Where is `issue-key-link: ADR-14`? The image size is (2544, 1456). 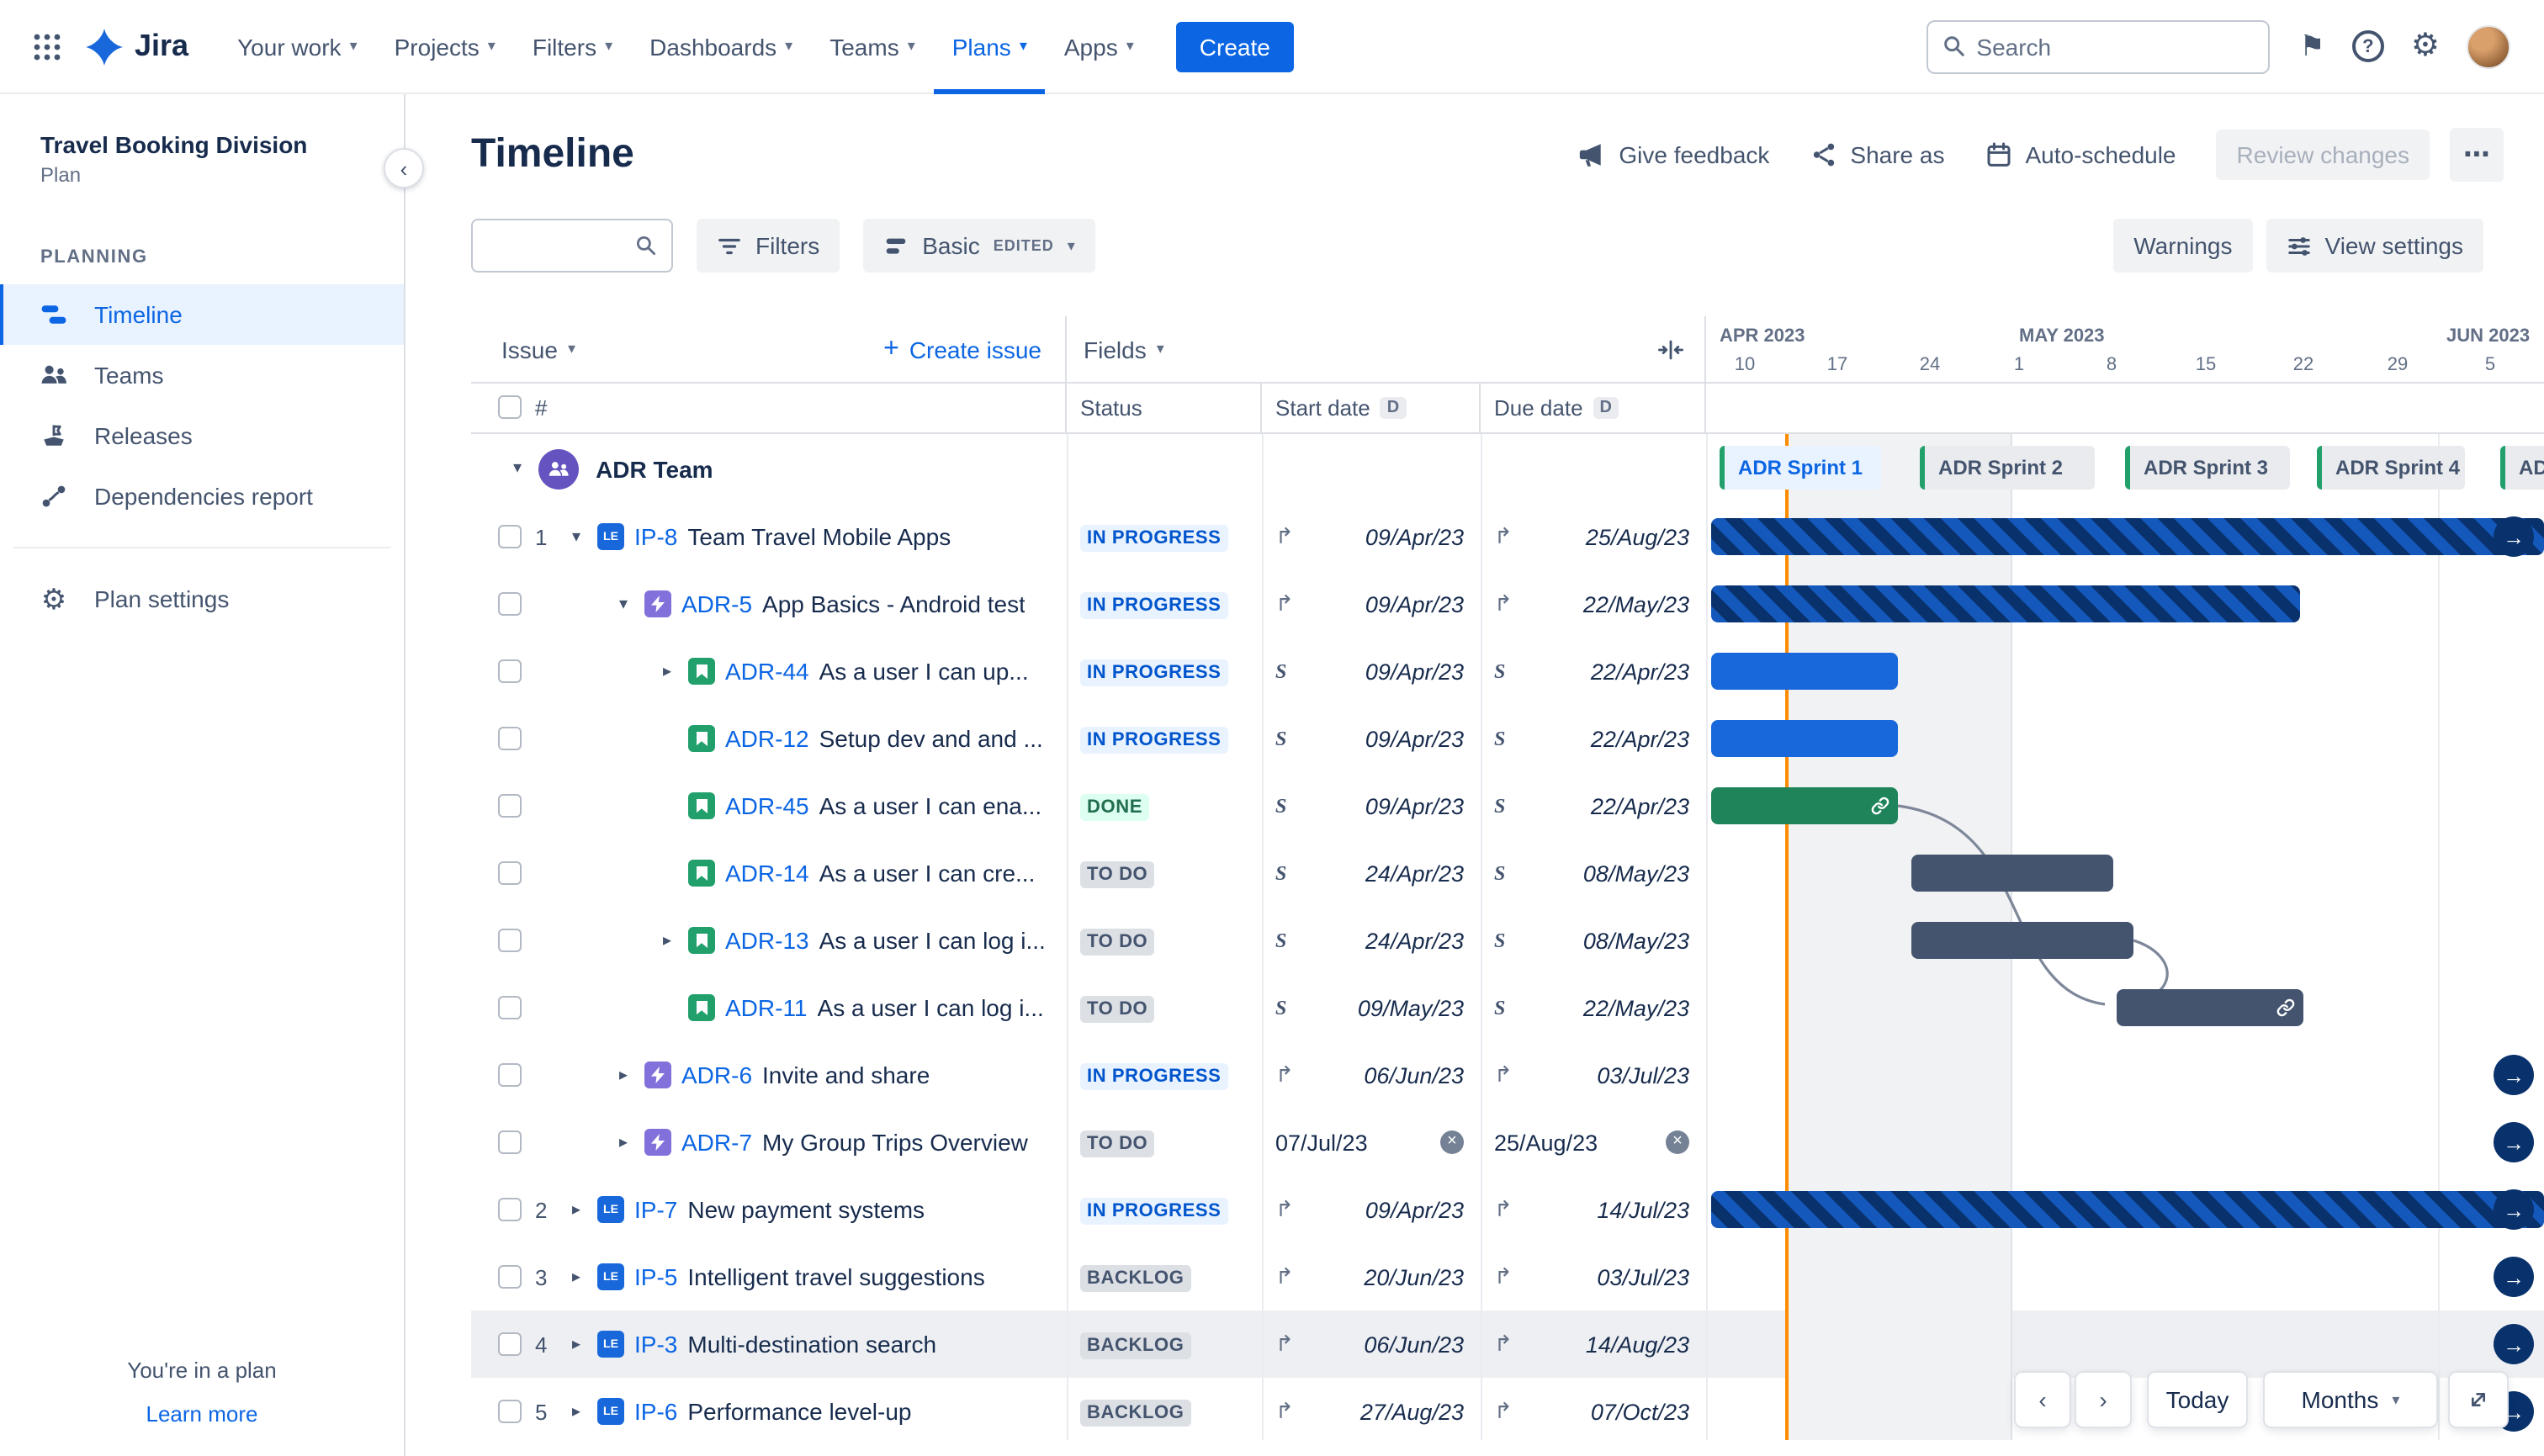 issue-key-link: ADR-14 is located at coordinates (767, 873).